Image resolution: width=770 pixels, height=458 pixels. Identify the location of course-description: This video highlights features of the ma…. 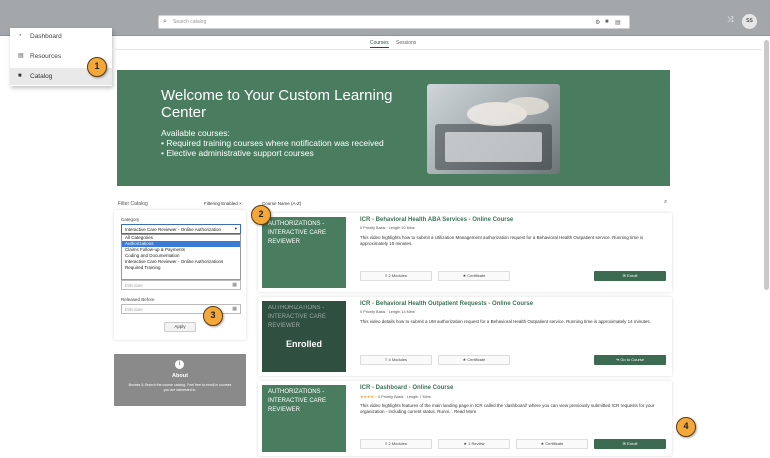
(507, 408).